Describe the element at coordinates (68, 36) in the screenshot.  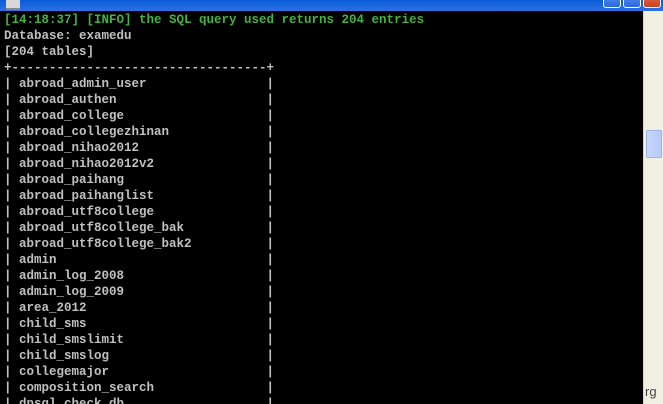
I see `console-line: Database: examedu` at that location.